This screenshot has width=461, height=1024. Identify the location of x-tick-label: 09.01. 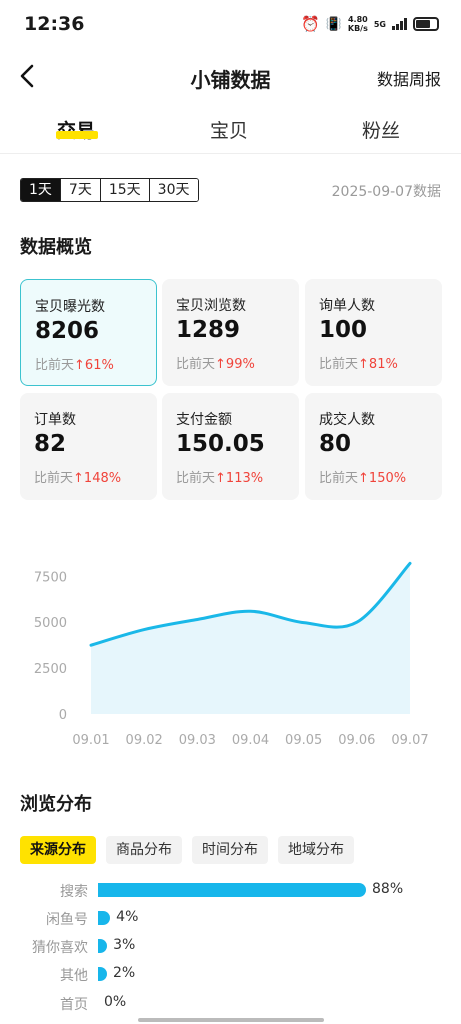
(90, 740).